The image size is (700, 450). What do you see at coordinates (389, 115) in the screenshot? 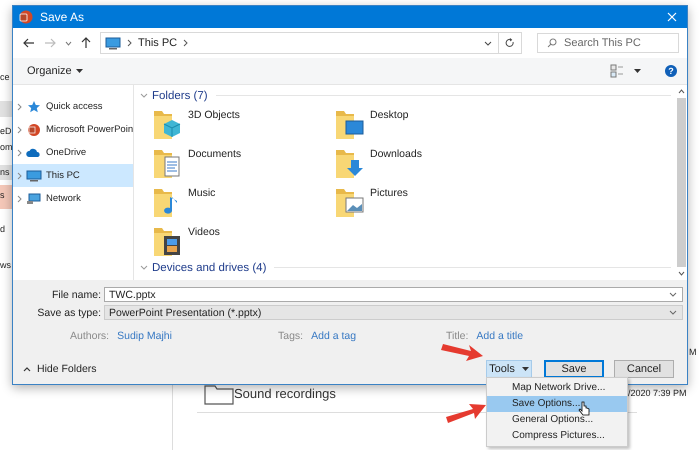
I see `folder-name: Desktop` at bounding box center [389, 115].